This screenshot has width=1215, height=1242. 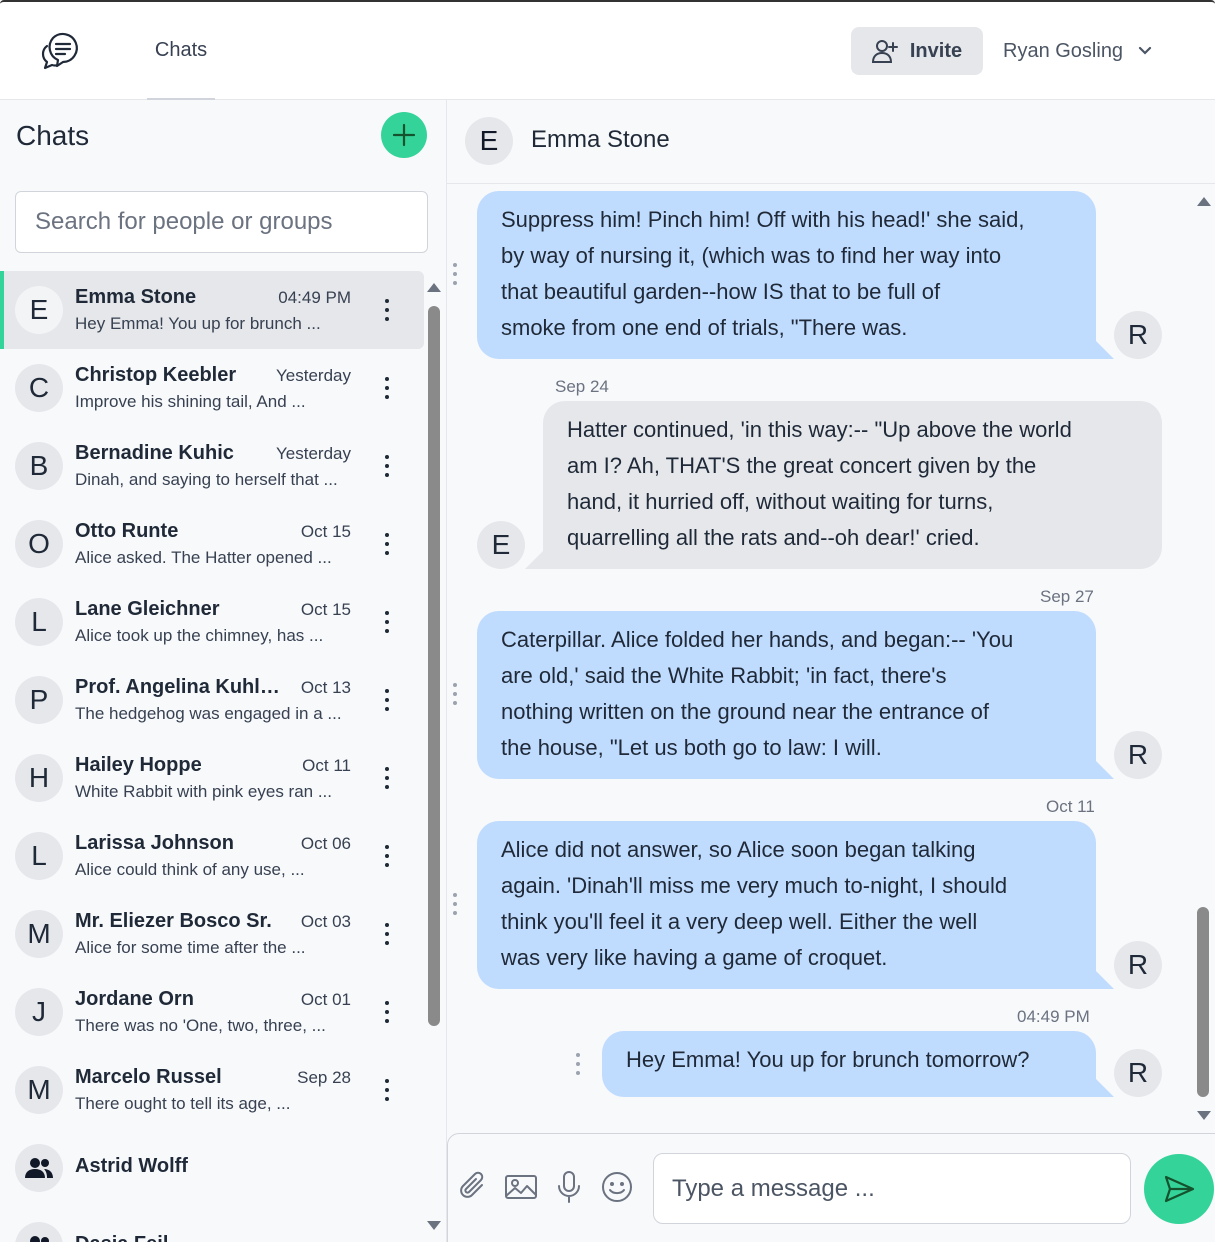 What do you see at coordinates (521, 1187) in the screenshot?
I see `image-icon` at bounding box center [521, 1187].